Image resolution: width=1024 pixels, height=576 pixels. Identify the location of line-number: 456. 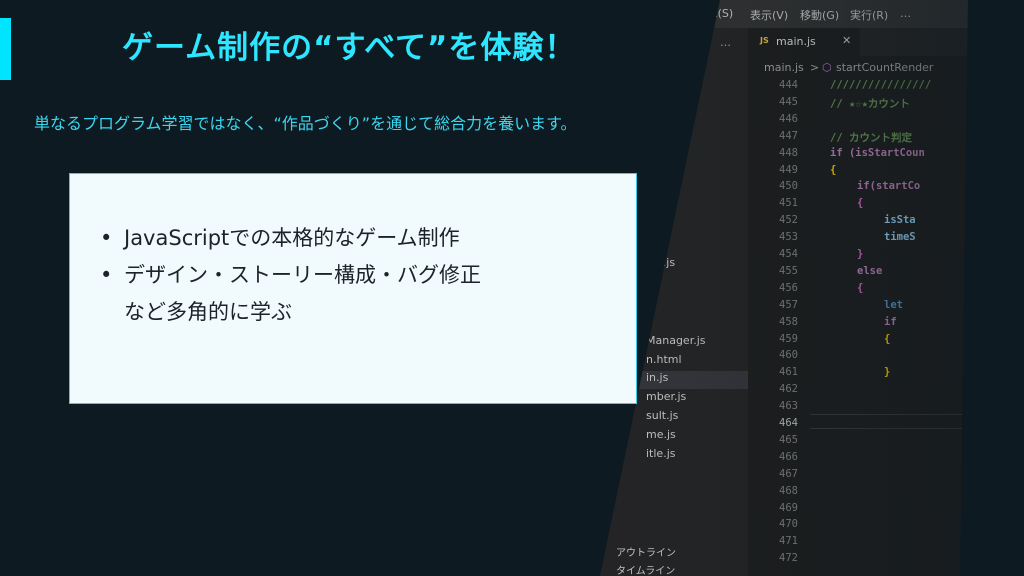
(788, 287).